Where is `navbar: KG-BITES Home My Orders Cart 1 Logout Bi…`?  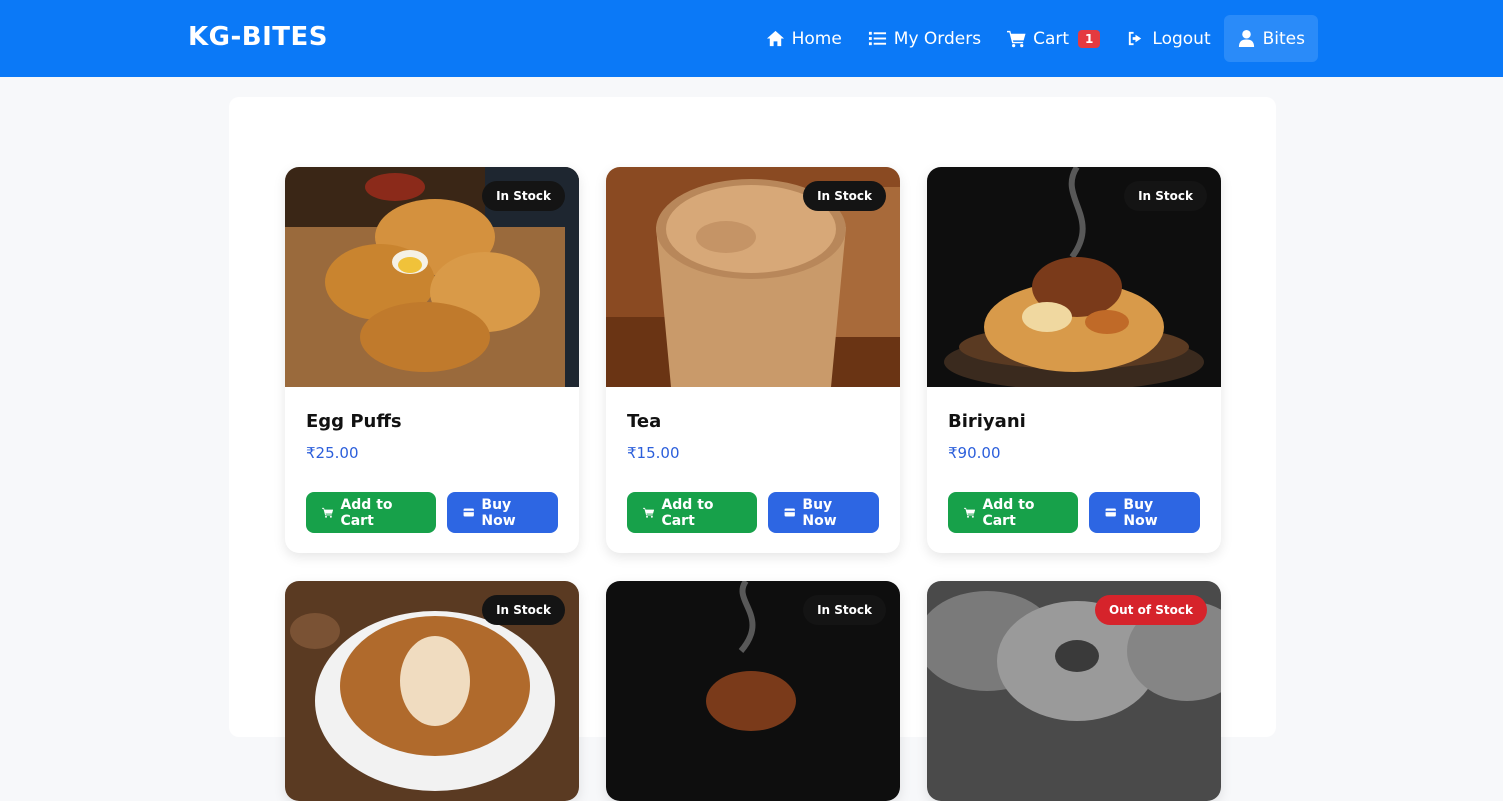 navbar: KG-BITES Home My Orders Cart 1 Logout Bi… is located at coordinates (751, 38).